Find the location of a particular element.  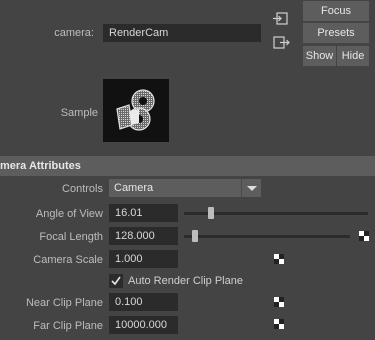

angle-of-view-label: Angle of View is located at coordinates (69, 214).